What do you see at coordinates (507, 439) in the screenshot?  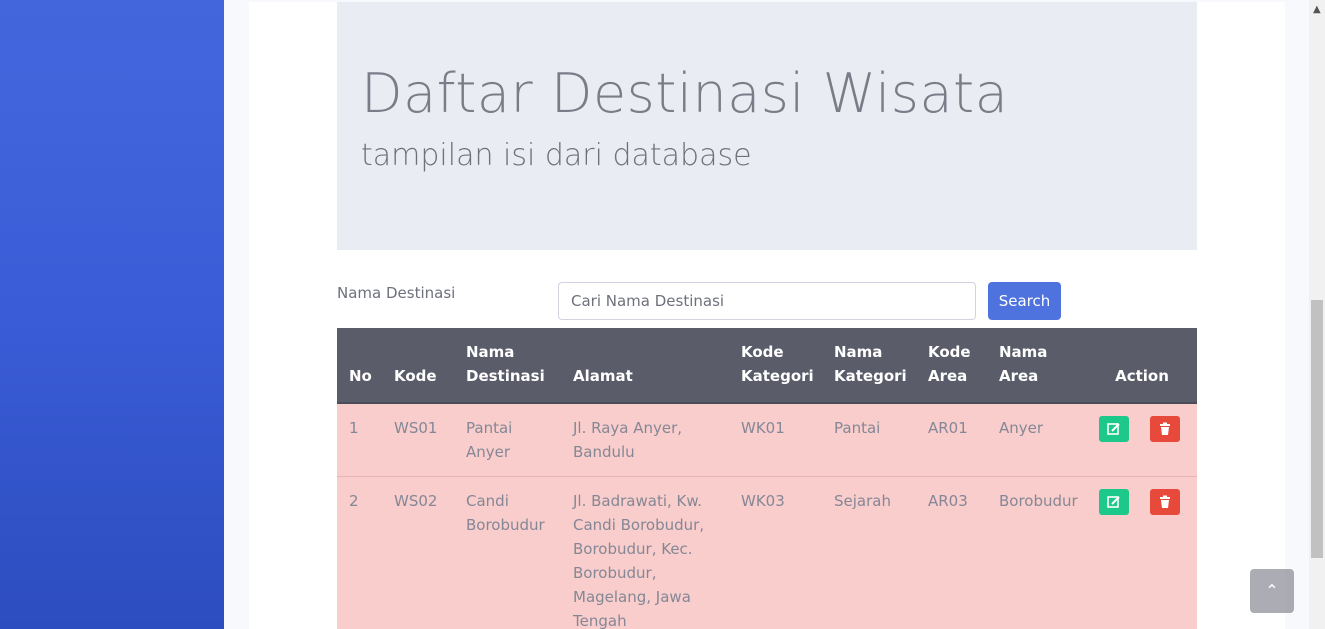 I see `cell-nama-destinasi: Pantai Anyer` at bounding box center [507, 439].